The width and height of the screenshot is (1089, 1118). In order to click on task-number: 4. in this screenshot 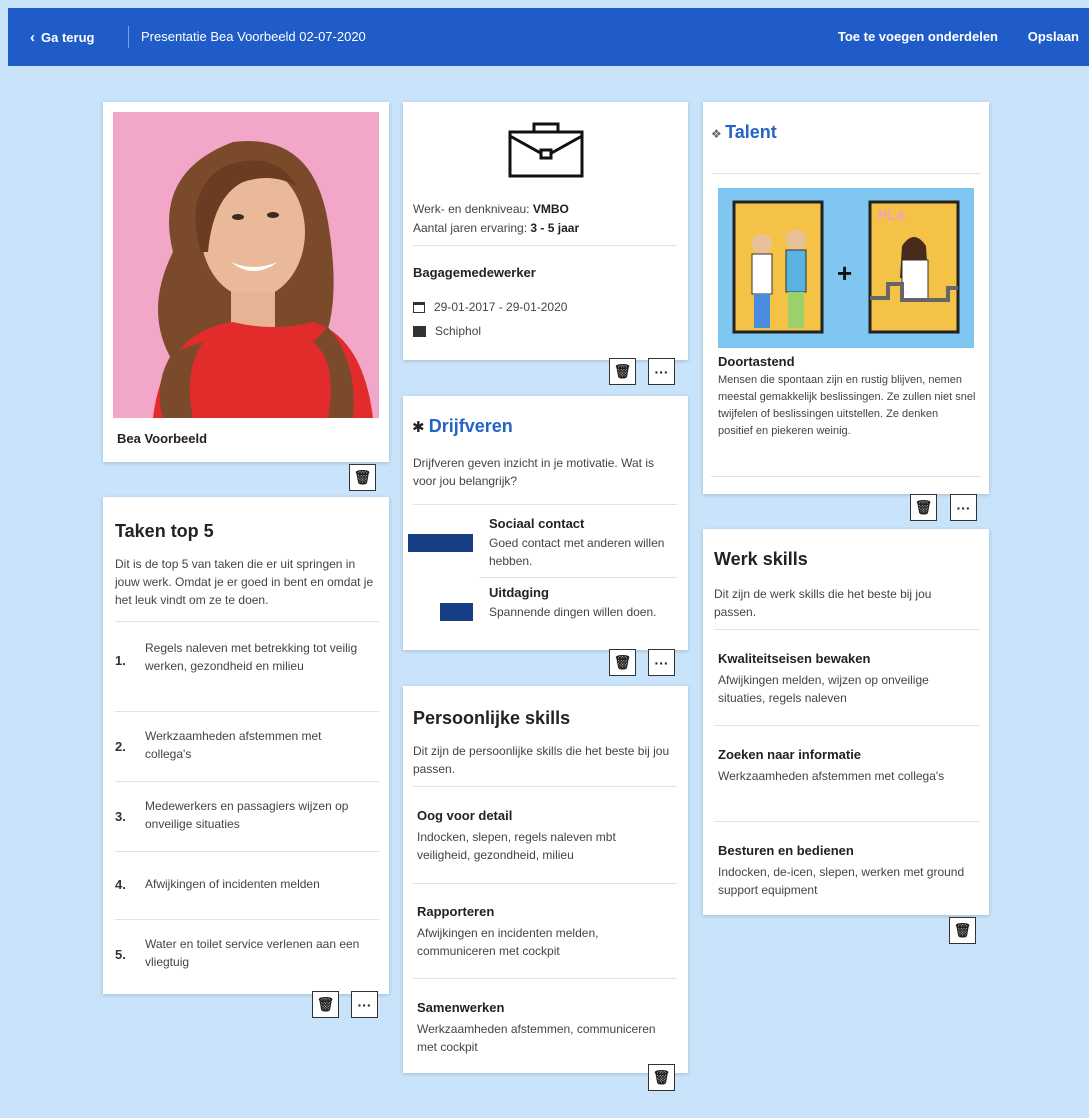, I will do `click(120, 884)`.